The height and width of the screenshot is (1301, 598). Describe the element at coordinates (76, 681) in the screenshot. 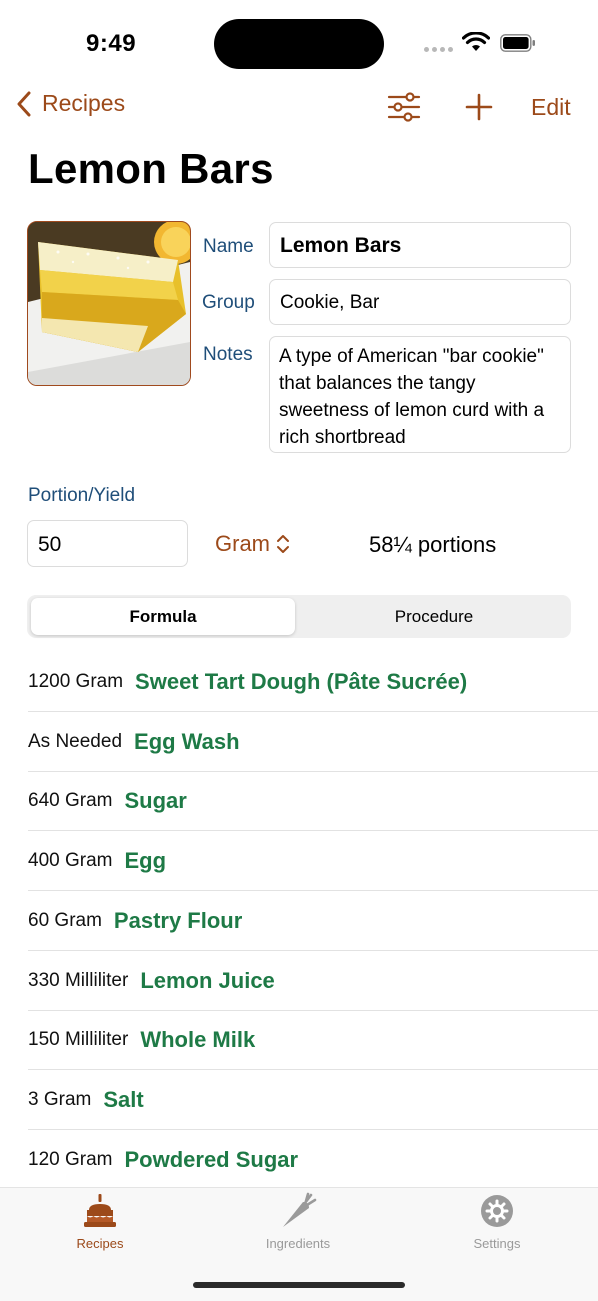

I see `ingredient-quantity: 1200 Gram` at that location.